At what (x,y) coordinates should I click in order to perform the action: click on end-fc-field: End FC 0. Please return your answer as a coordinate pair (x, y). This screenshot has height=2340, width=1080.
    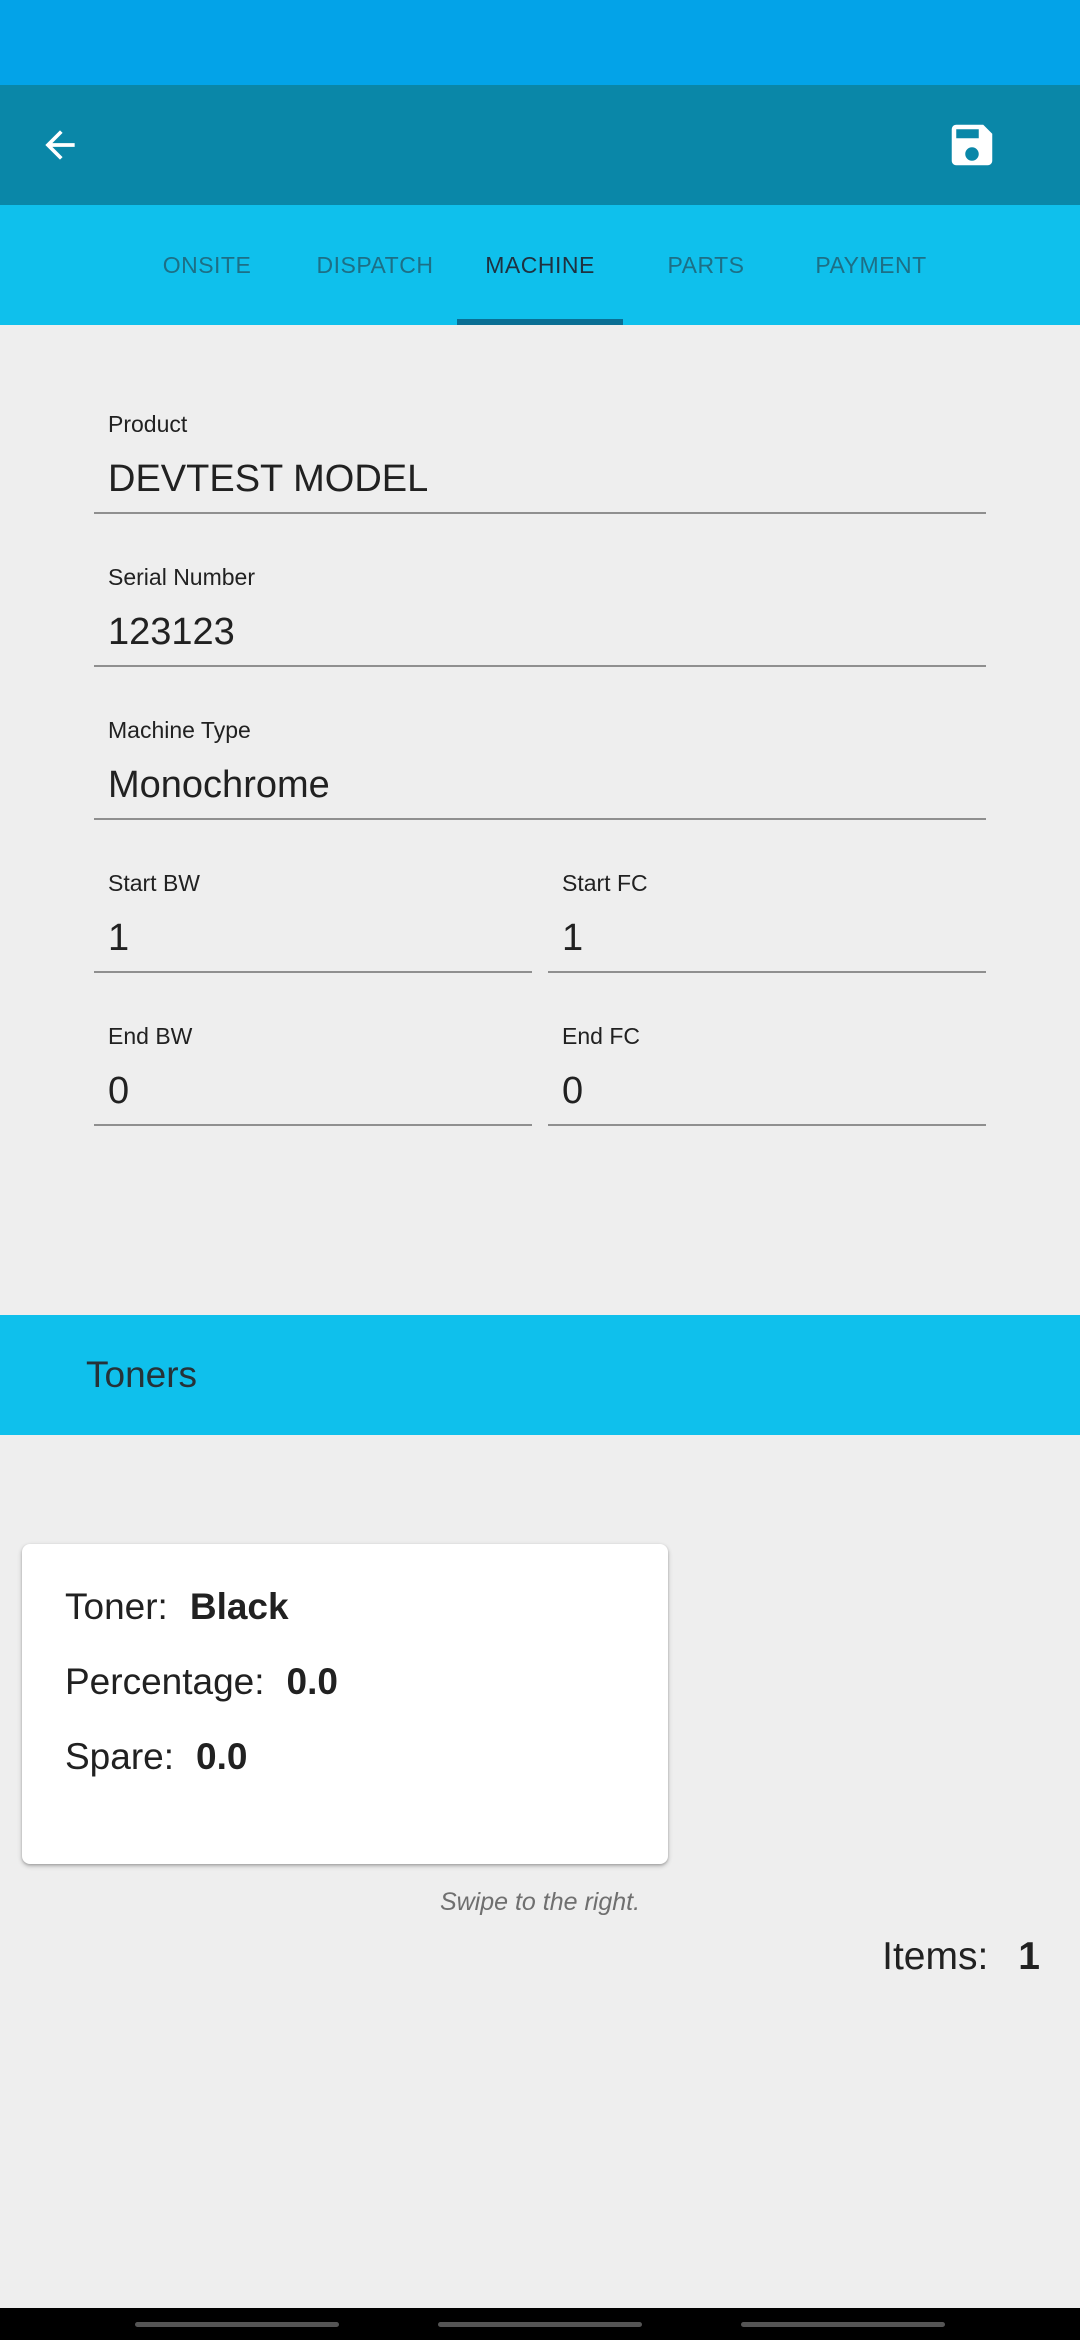
    Looking at the image, I should click on (767, 1072).